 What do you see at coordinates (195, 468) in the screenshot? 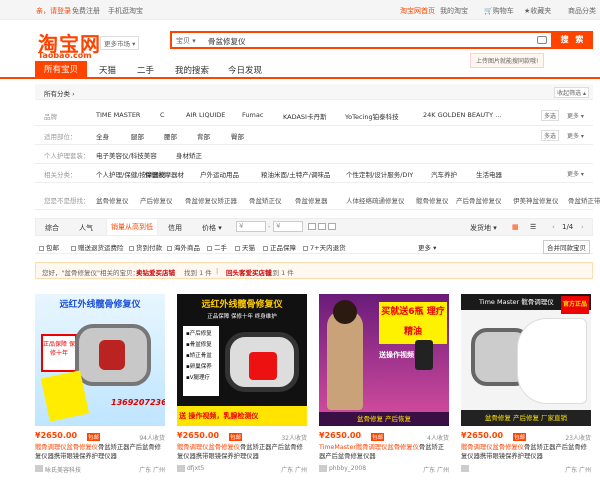
I see `shop-name: dfjxt5` at bounding box center [195, 468].